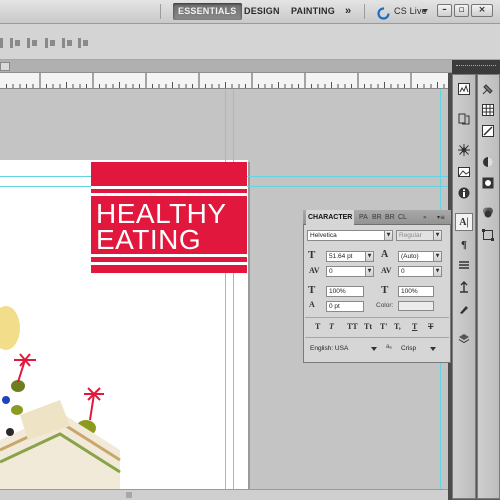  Describe the element at coordinates (385, 305) in the screenshot. I see `color-label: Color:` at that location.